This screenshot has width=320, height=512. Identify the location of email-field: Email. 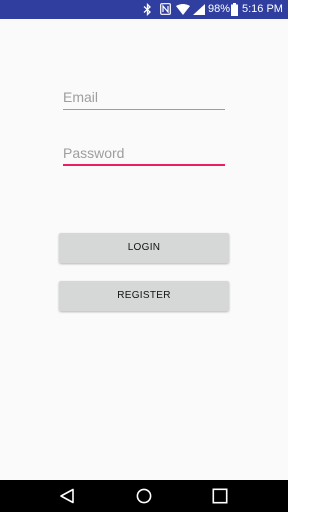
(144, 99).